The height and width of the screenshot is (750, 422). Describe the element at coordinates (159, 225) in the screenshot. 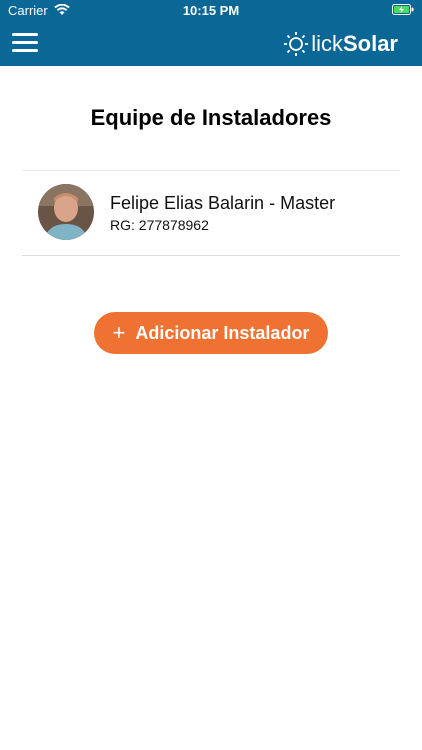

I see `installer-rg: RG: 277878962` at that location.